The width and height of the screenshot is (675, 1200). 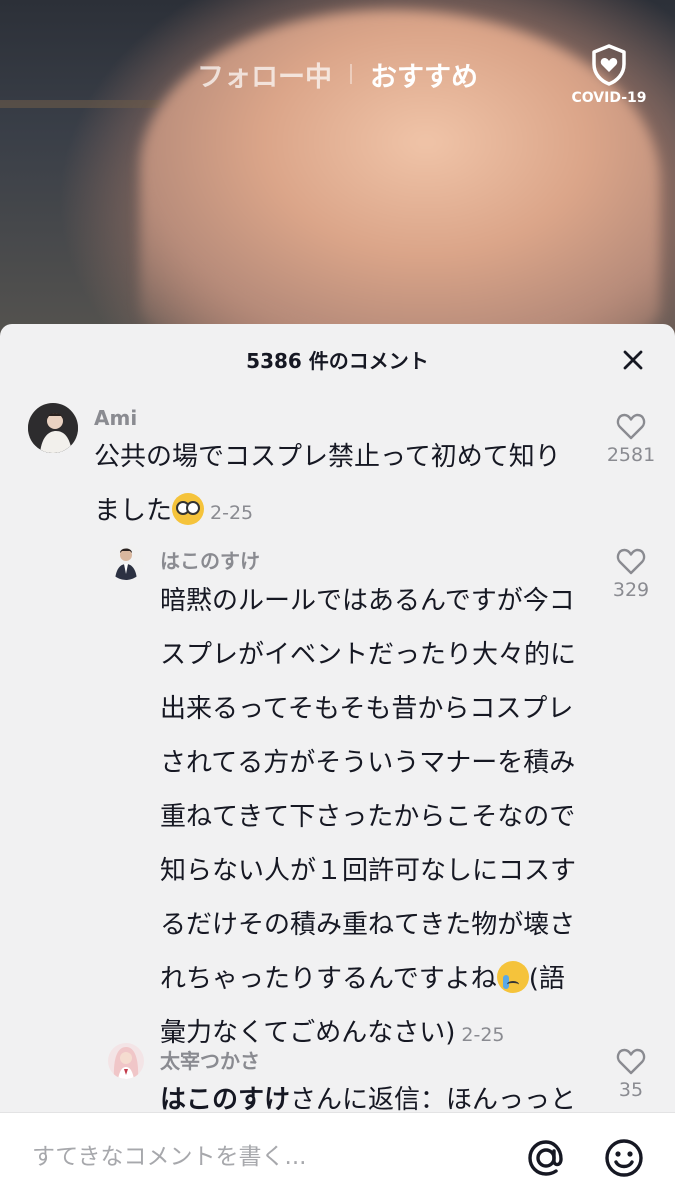 What do you see at coordinates (631, 590) in the screenshot?
I see `like-count: 329` at bounding box center [631, 590].